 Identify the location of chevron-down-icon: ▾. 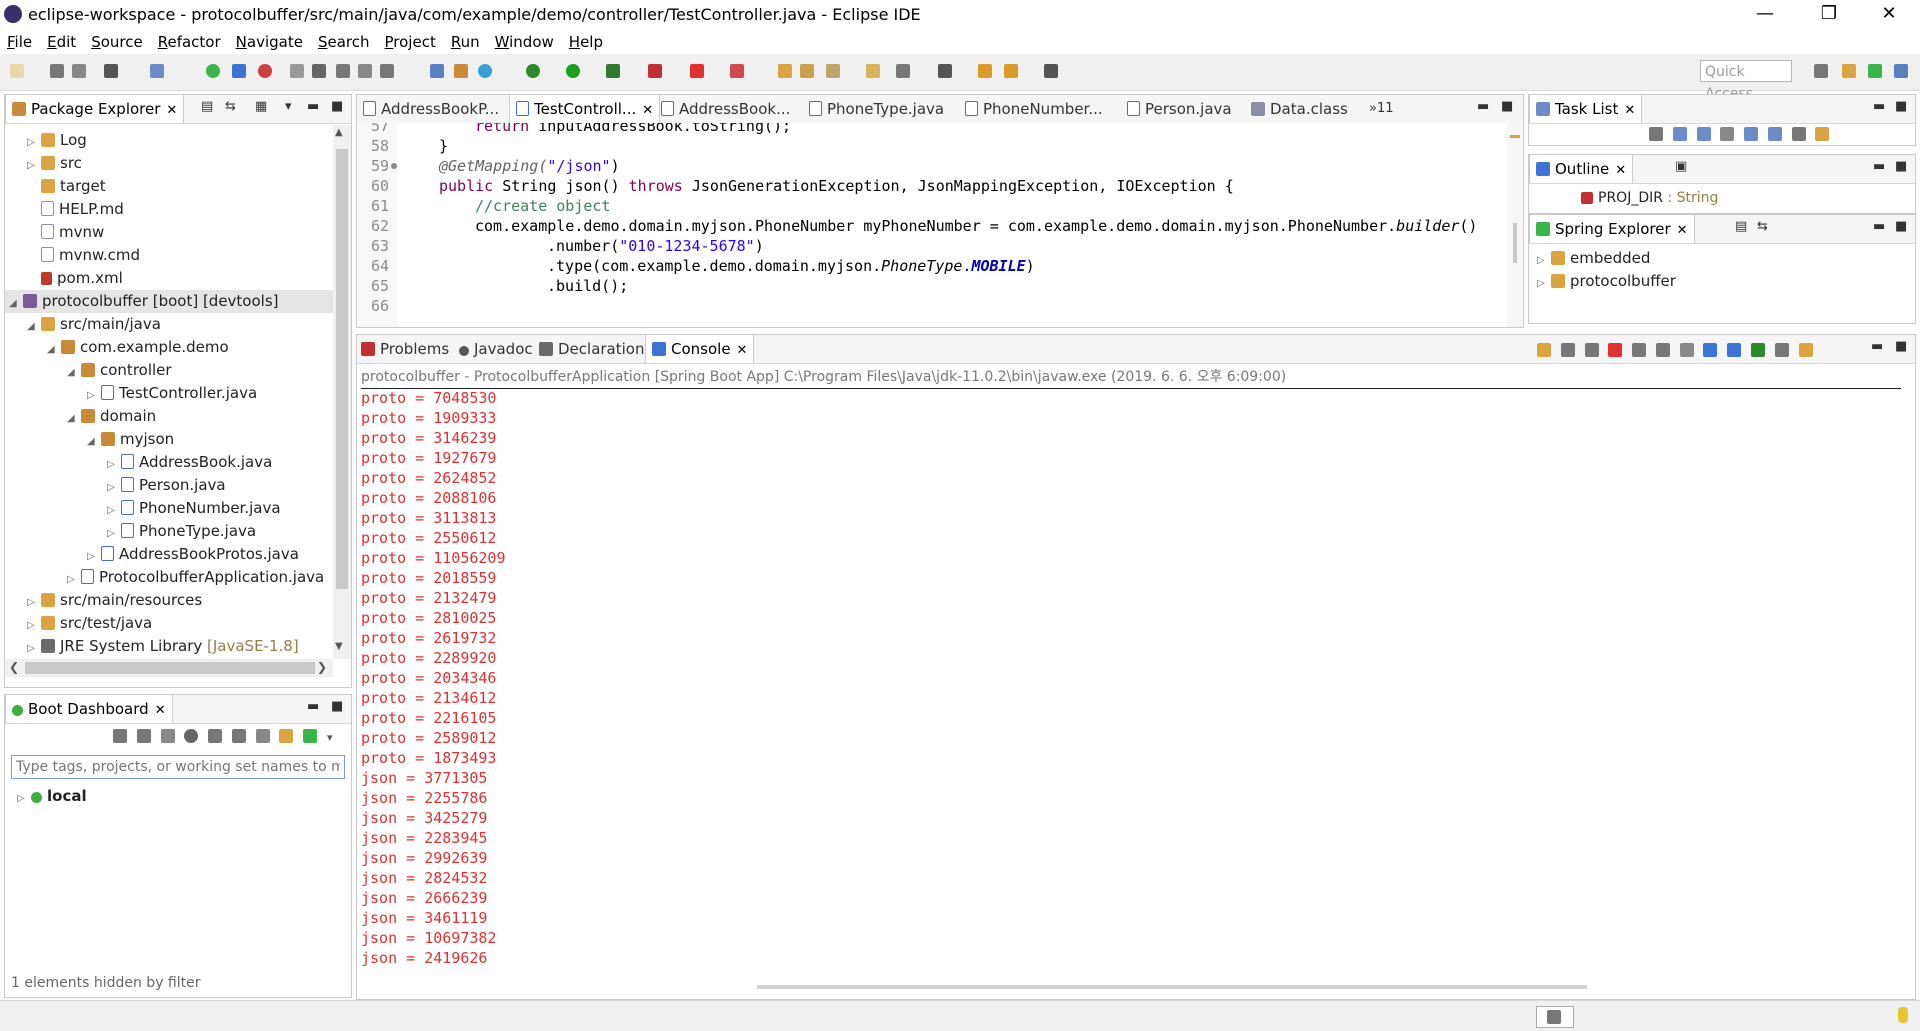
(330, 737).